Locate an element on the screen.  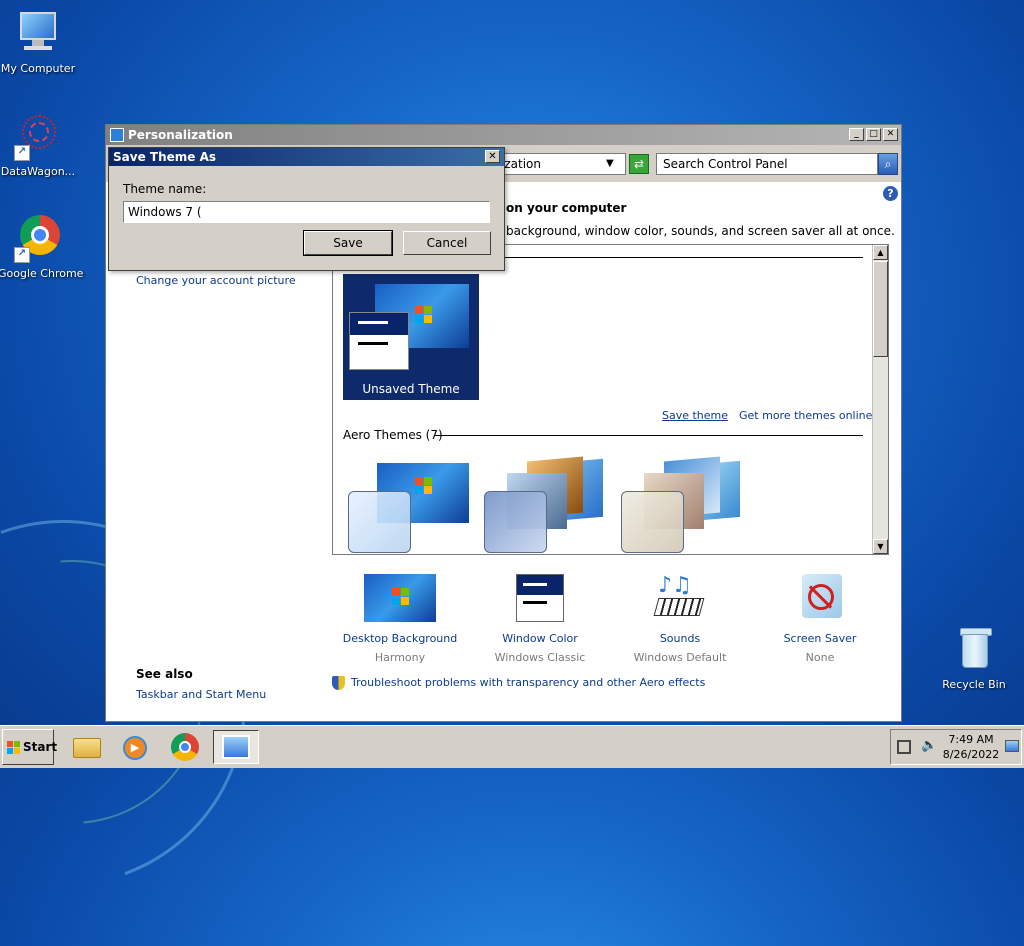
dialog-title: Save Theme As is located at coordinates (306, 157).